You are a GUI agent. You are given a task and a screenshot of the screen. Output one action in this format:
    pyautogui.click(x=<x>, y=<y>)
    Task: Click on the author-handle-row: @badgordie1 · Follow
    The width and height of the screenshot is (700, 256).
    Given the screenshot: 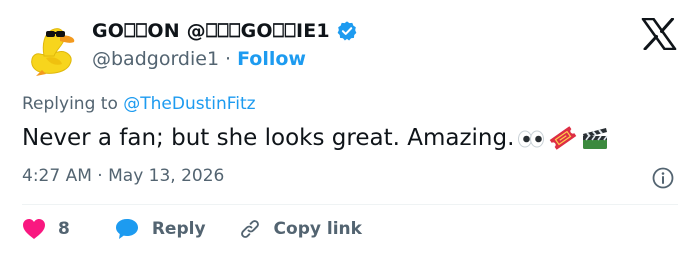 What is the action you would take?
    pyautogui.click(x=199, y=59)
    